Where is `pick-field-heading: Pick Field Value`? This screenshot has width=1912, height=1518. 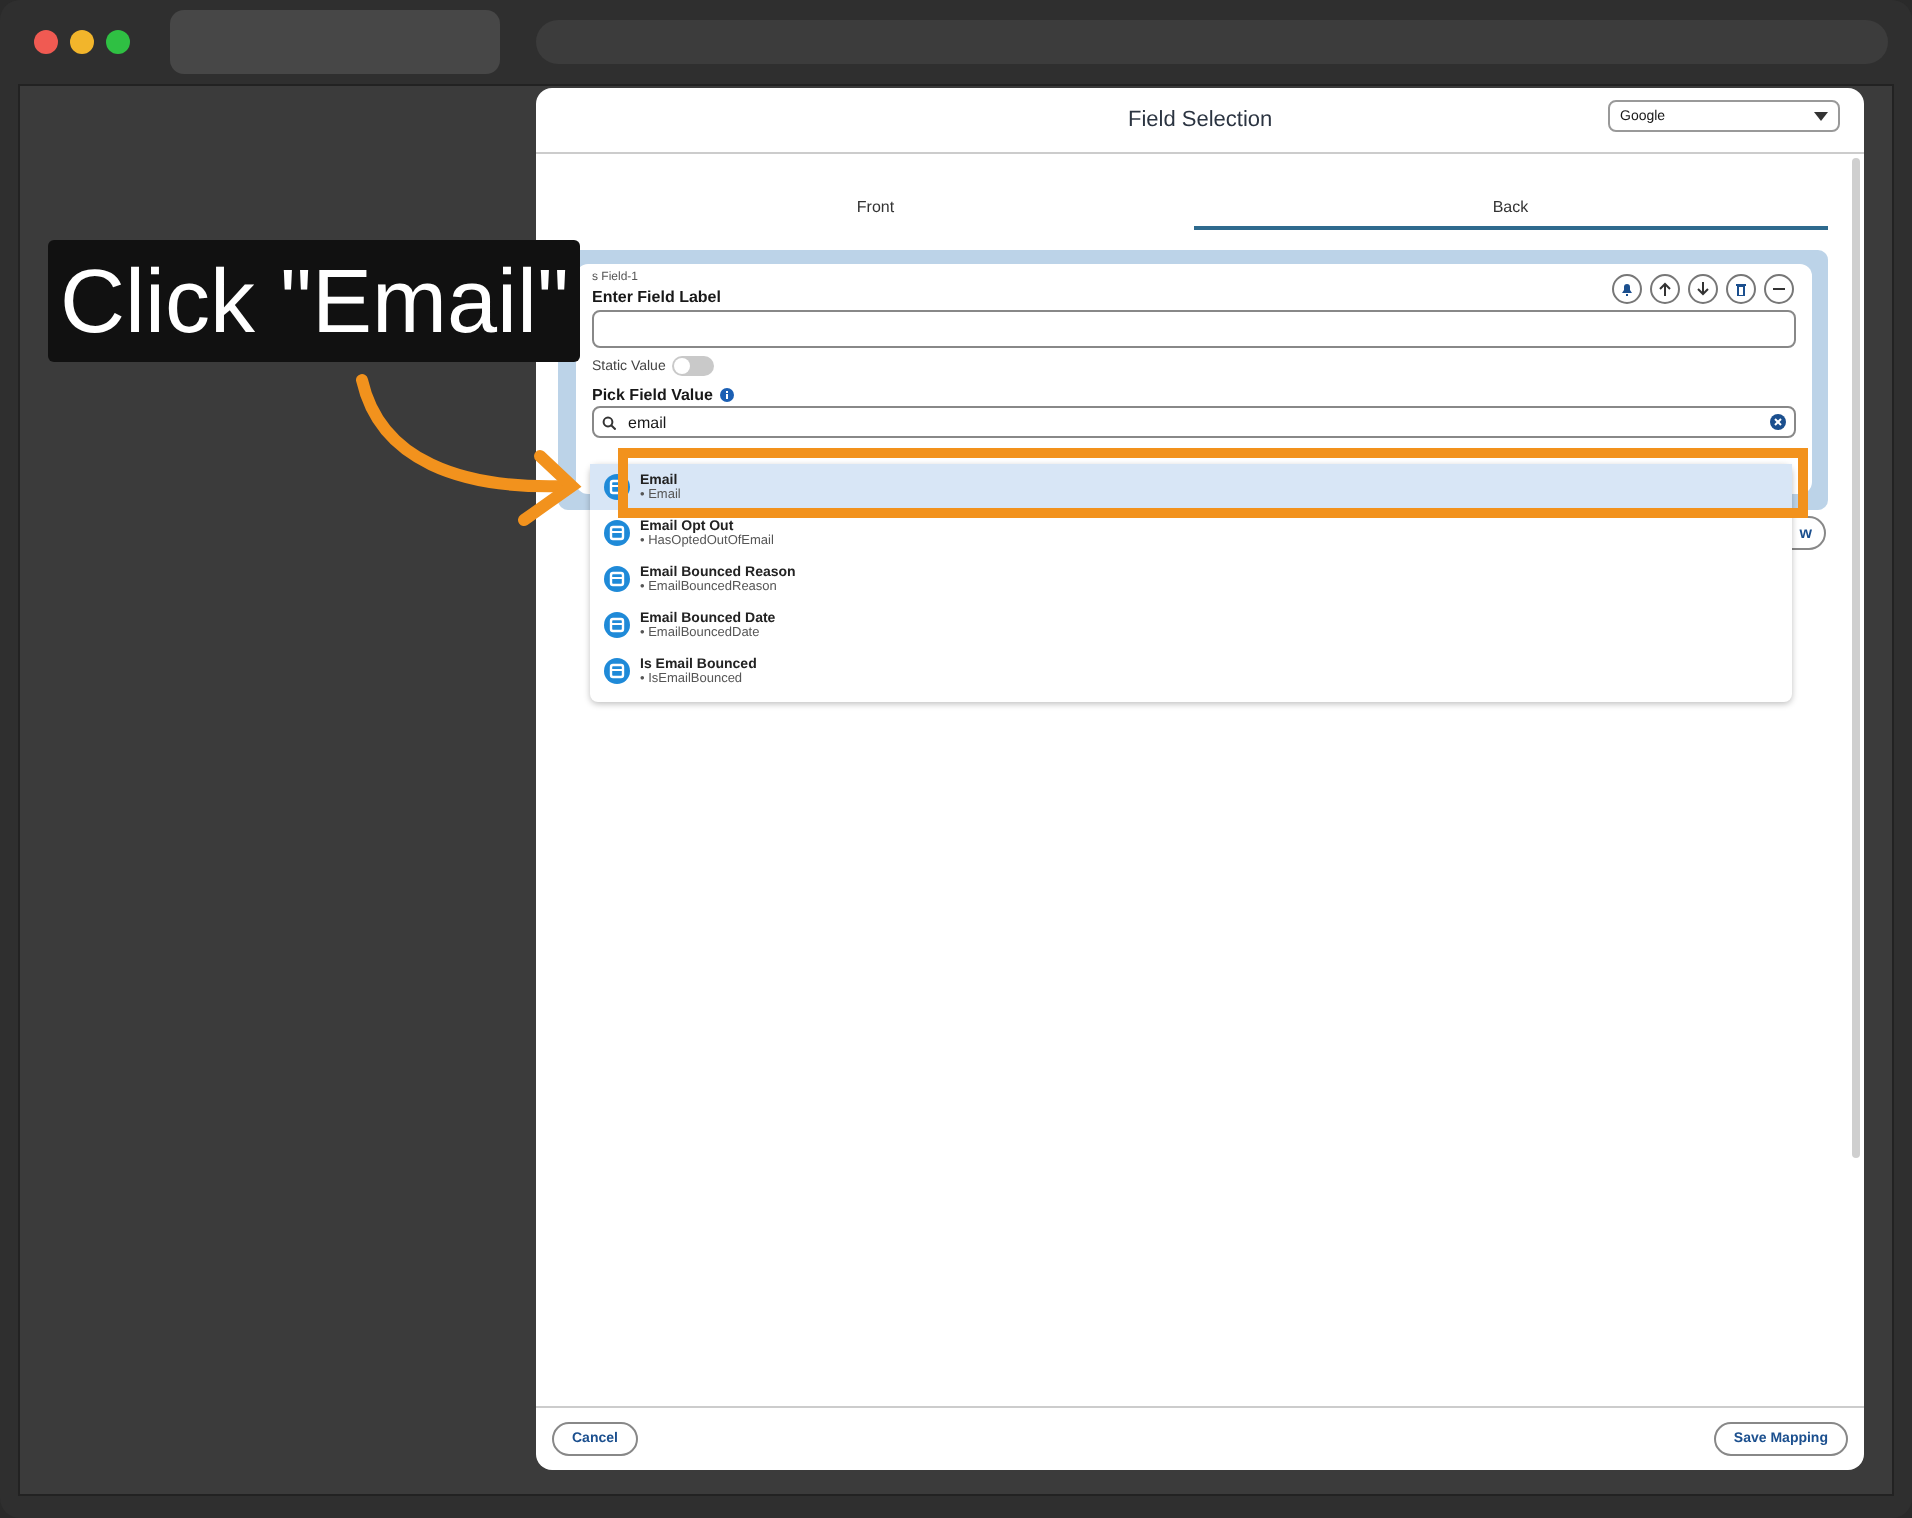 pick-field-heading: Pick Field Value is located at coordinates (652, 395).